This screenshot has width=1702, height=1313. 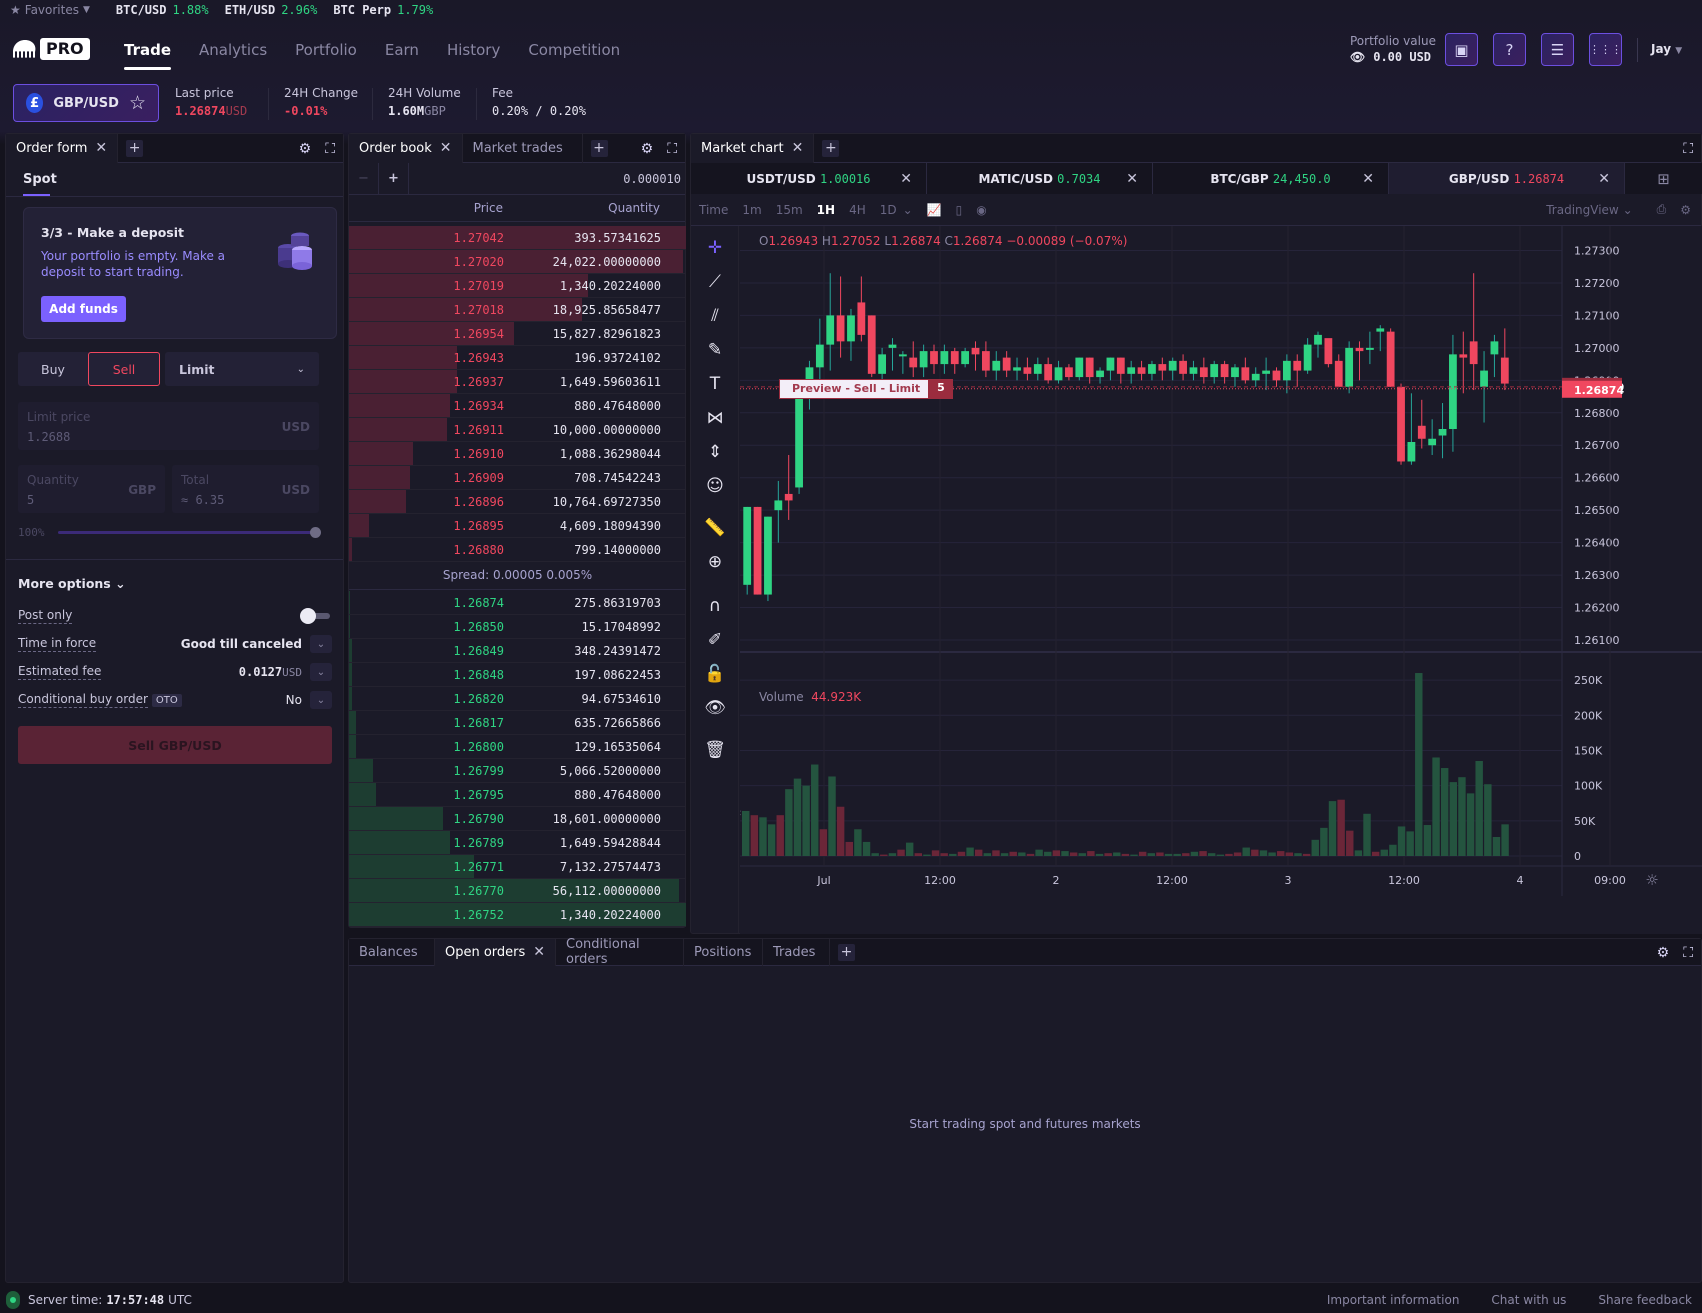 I want to click on bid-row: 1.26752 1,340.20224000, so click(x=517, y=915).